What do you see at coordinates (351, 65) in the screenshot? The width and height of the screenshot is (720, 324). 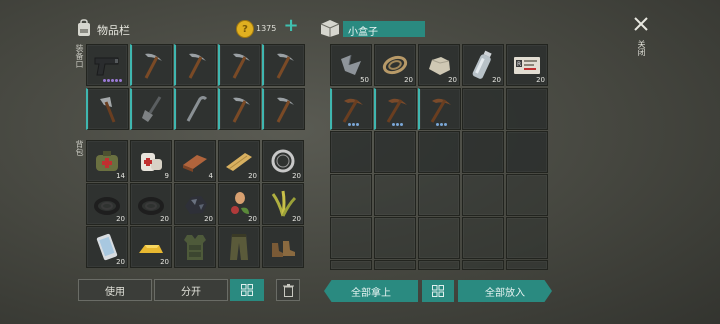 I see `container-slot: 50` at bounding box center [351, 65].